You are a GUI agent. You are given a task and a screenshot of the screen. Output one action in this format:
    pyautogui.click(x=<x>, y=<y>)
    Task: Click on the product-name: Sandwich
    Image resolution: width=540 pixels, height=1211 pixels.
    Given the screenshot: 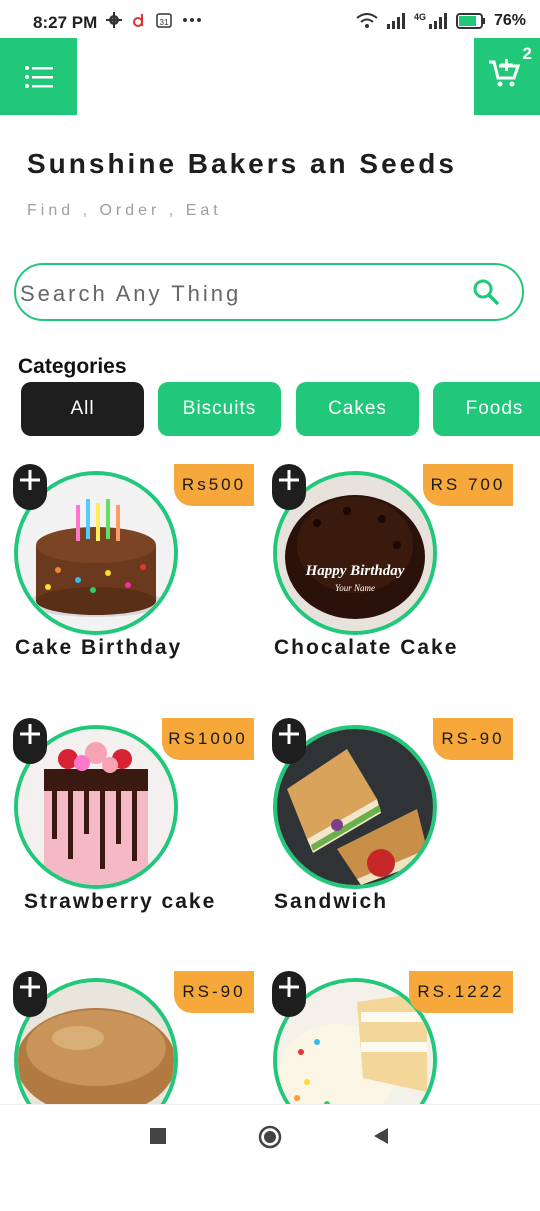 What is the action you would take?
    pyautogui.click(x=331, y=901)
    